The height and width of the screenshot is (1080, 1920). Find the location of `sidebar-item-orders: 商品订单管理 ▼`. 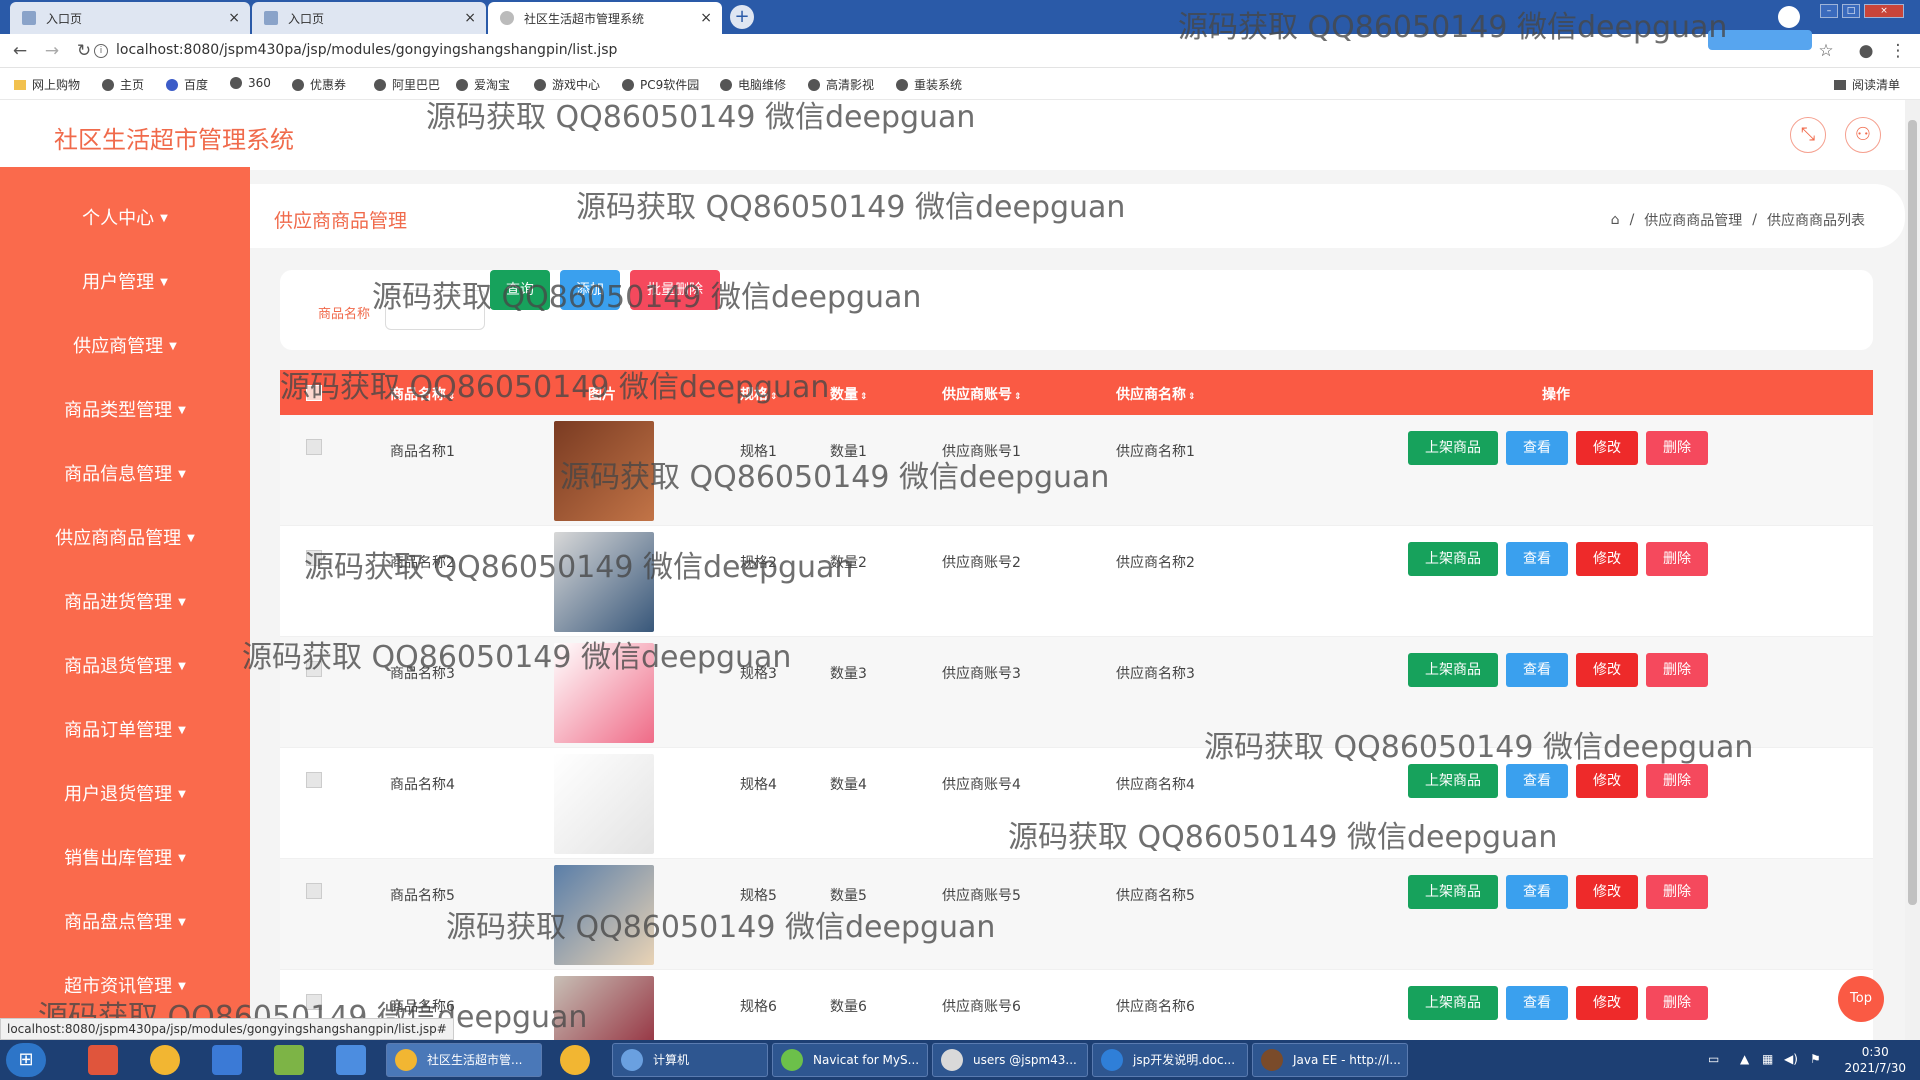

sidebar-item-orders: 商品订单管理 ▼ is located at coordinates (125, 731).